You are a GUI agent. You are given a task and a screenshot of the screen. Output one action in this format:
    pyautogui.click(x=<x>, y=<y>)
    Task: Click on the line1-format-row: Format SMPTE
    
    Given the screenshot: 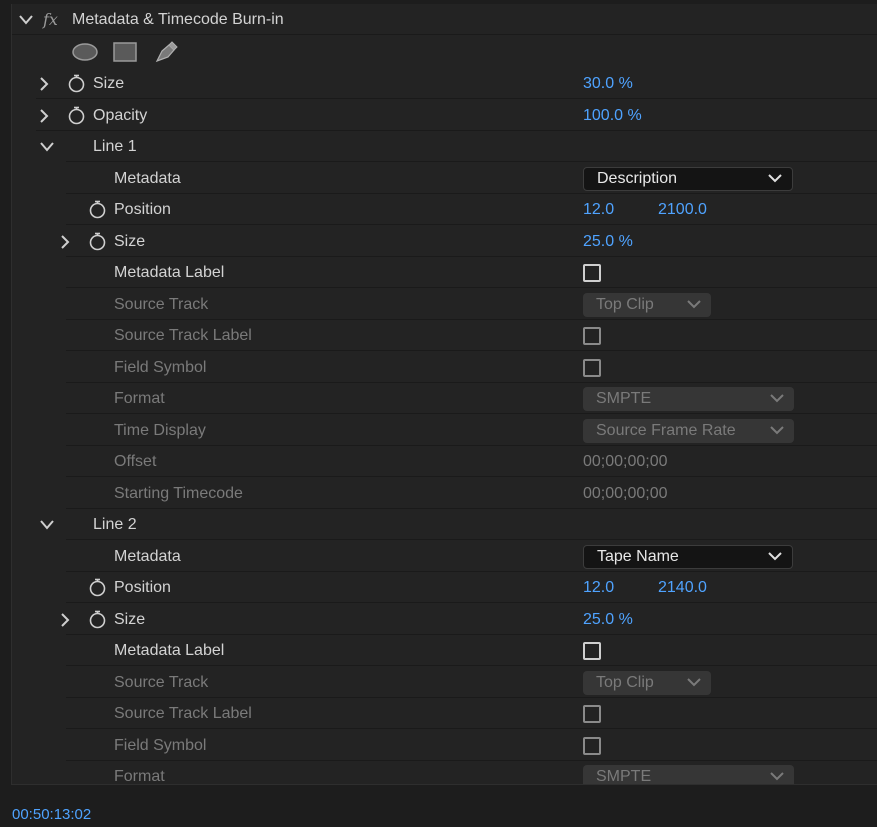 What is the action you would take?
    pyautogui.click(x=444, y=398)
    